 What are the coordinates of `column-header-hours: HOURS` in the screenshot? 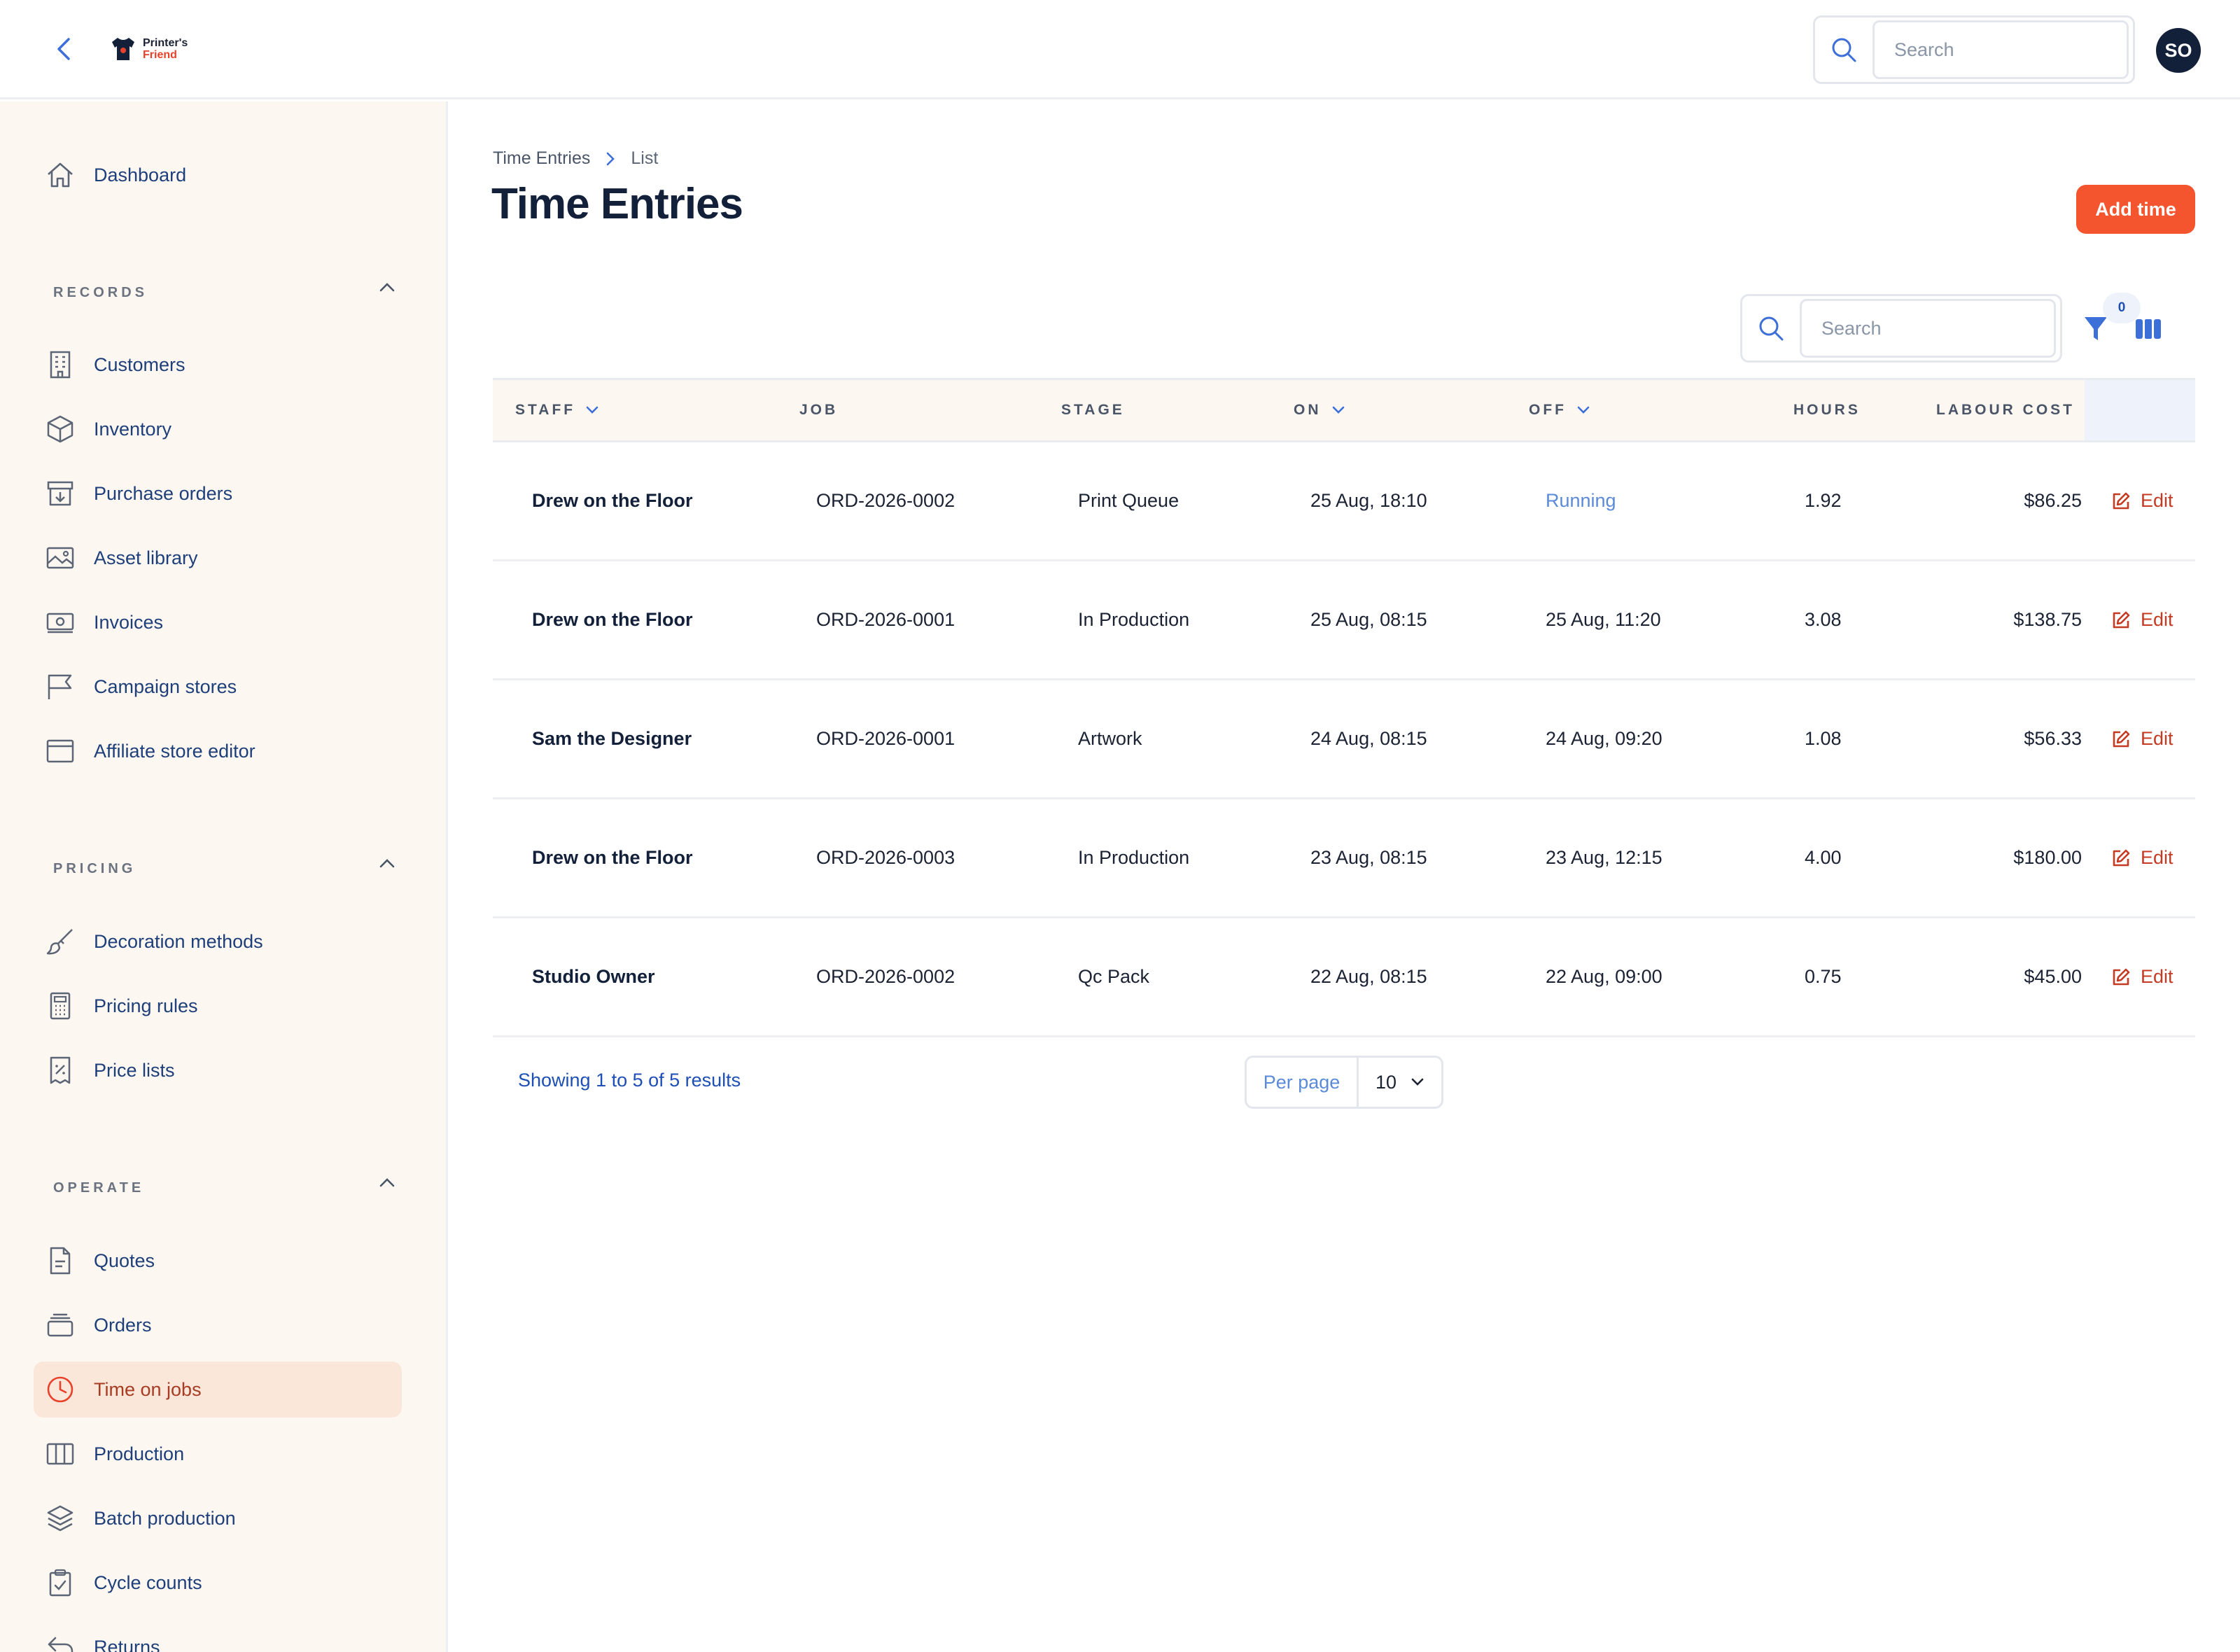 It's located at (1827, 410).